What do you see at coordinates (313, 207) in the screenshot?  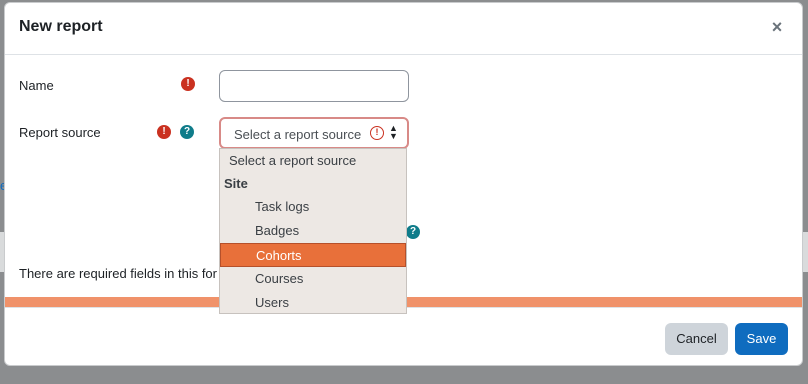 I see `dropdown-option-task-logs: Task logs` at bounding box center [313, 207].